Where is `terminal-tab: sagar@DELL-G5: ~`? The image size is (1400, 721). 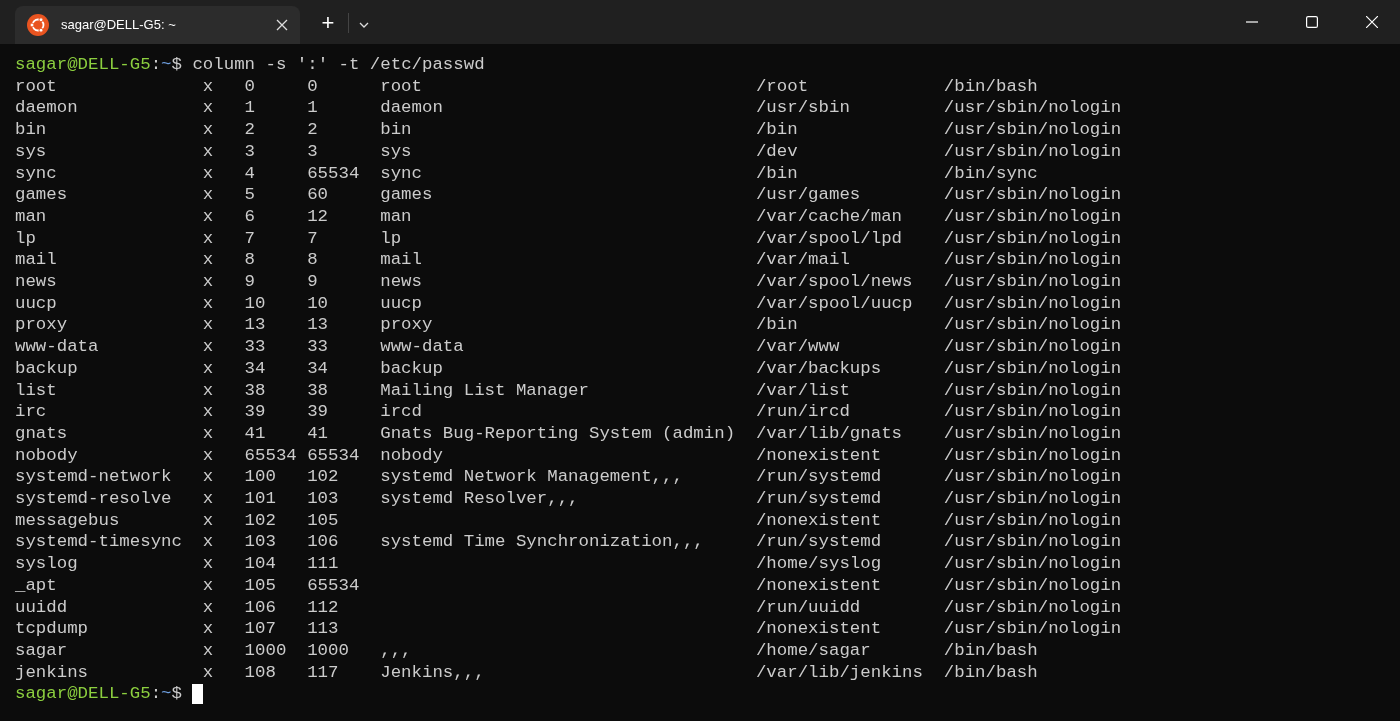
terminal-tab: sagar@DELL-G5: ~ is located at coordinates (157, 25).